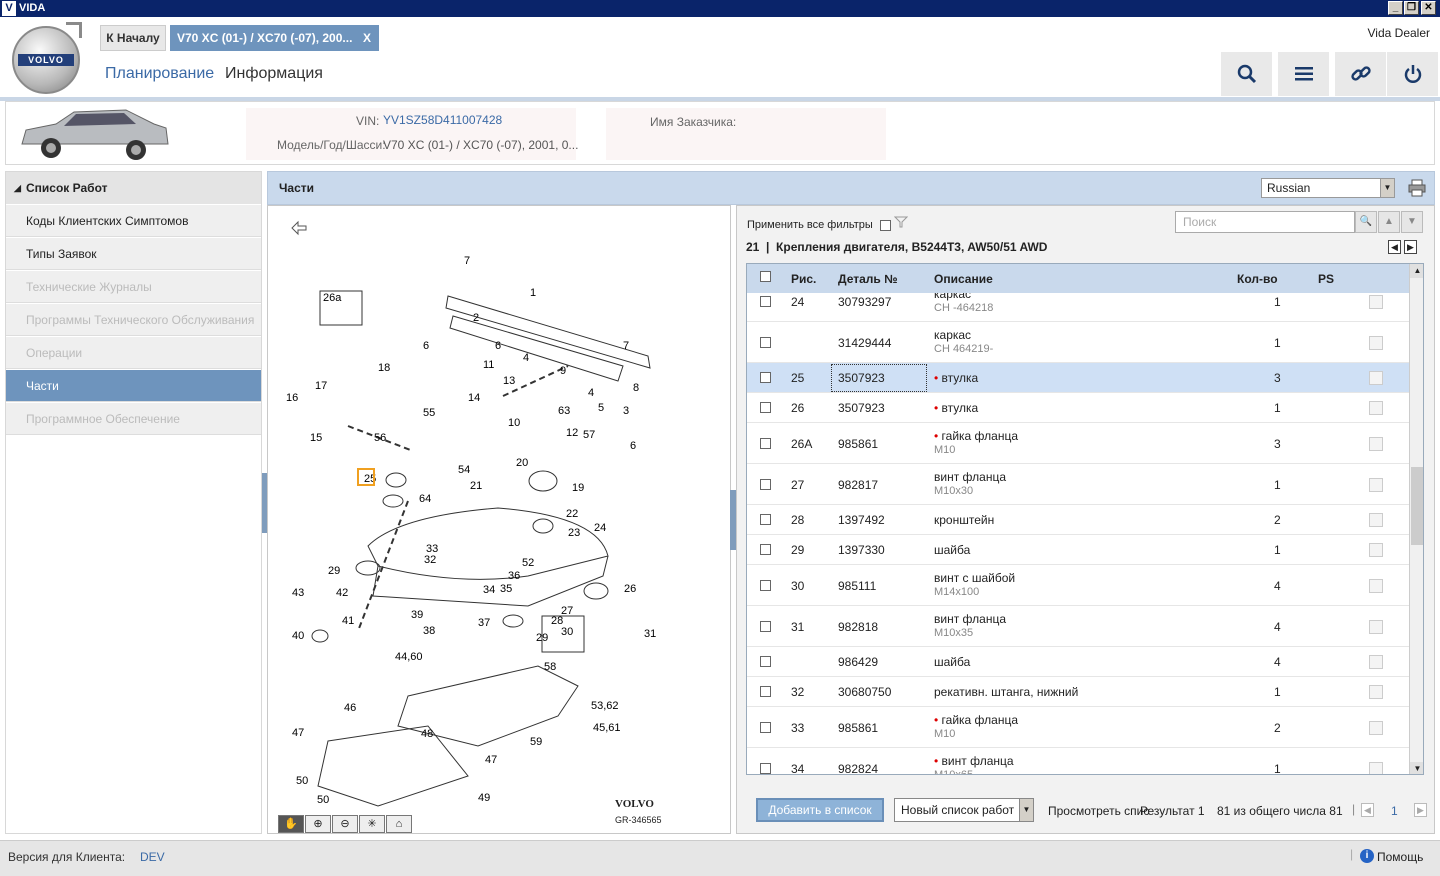 This screenshot has width=1440, height=876. I want to click on cell-part: 1397330, so click(861, 550).